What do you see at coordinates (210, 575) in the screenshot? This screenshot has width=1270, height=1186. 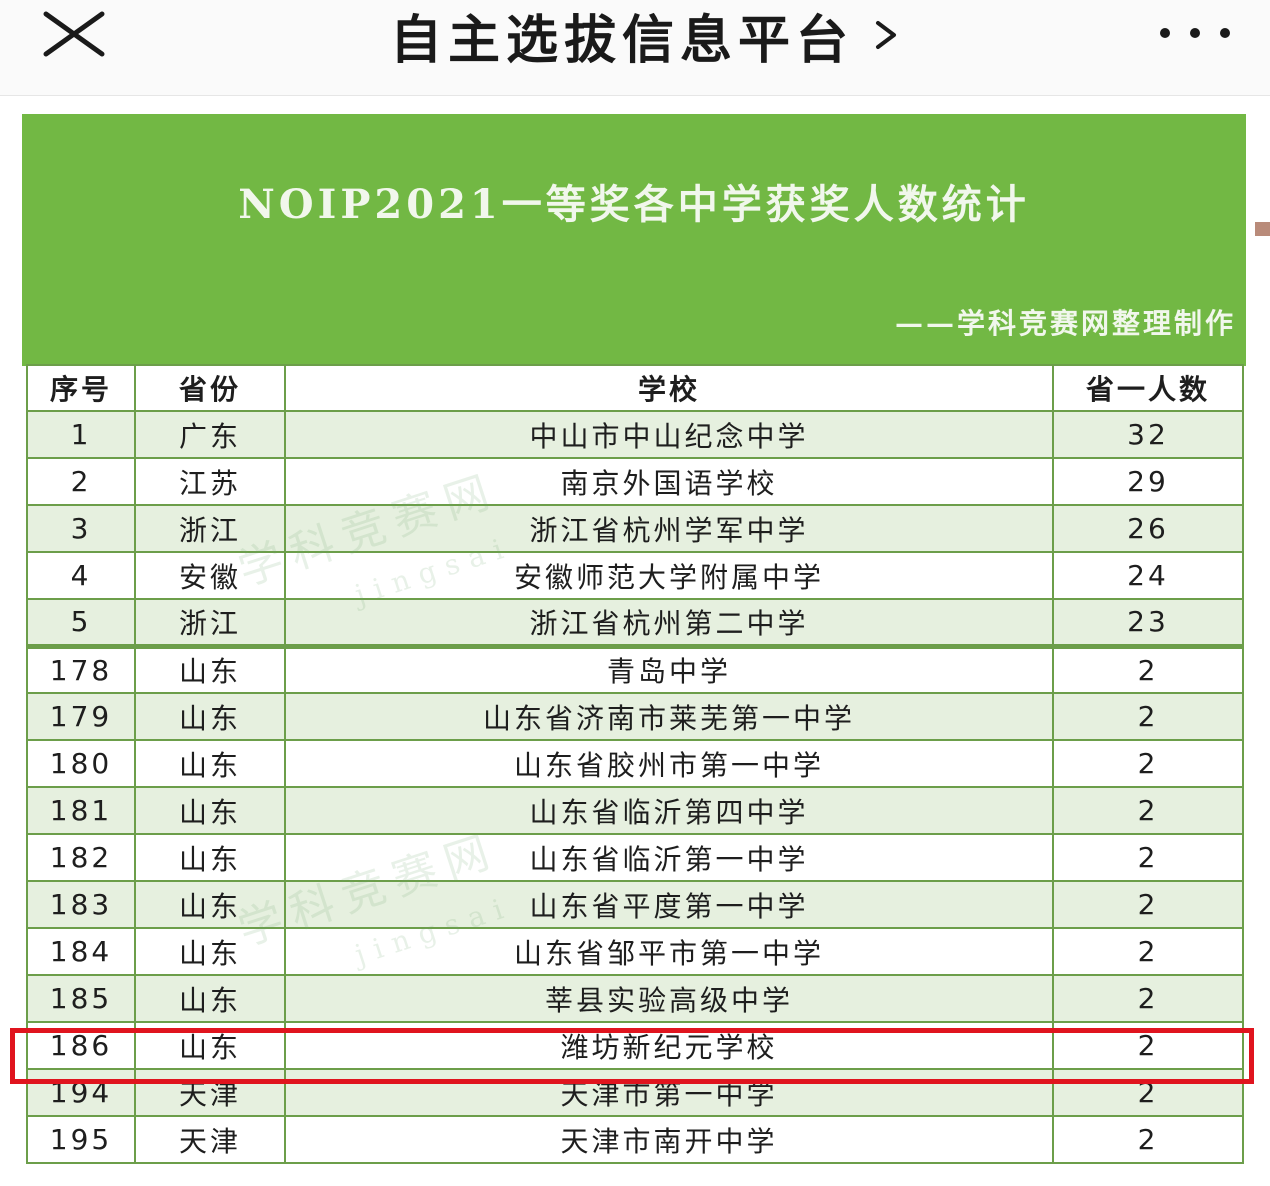 I see `cell-province: 安徽` at bounding box center [210, 575].